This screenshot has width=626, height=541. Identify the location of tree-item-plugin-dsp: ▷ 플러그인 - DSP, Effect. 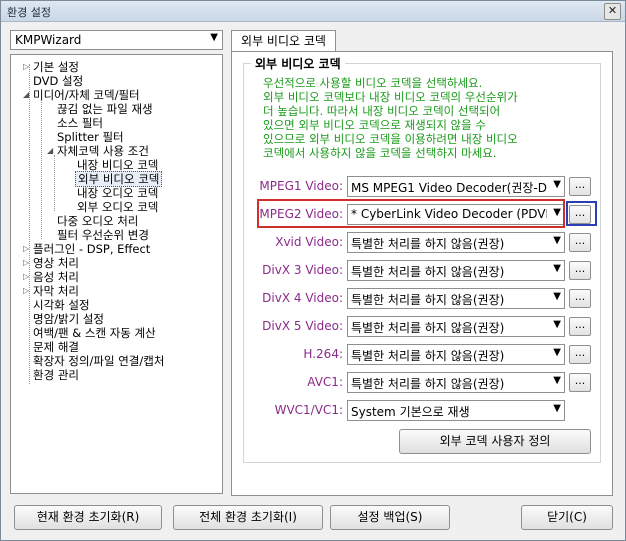
(86, 249).